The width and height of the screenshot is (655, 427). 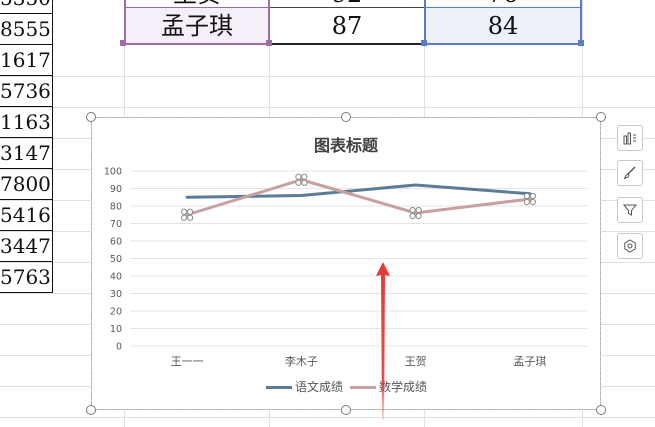 I want to click on filter-icon, so click(x=630, y=210).